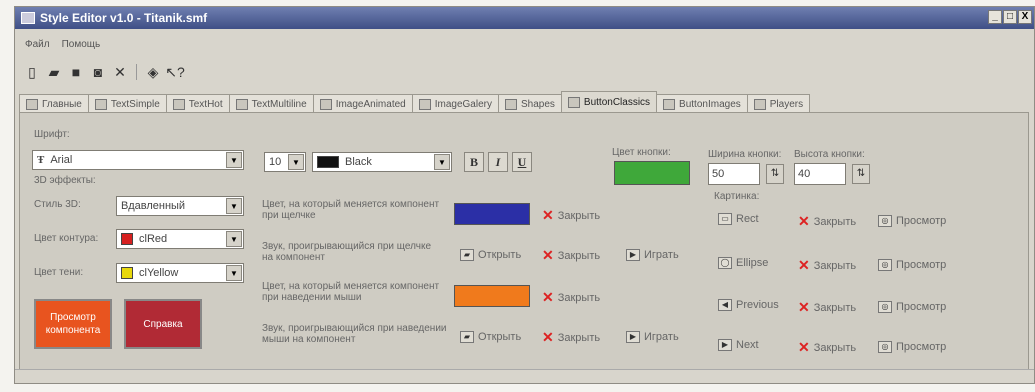 Image resolution: width=1035 pixels, height=392 pixels. I want to click on picture-ellipse-close: ✕ Закрыть, so click(827, 265).